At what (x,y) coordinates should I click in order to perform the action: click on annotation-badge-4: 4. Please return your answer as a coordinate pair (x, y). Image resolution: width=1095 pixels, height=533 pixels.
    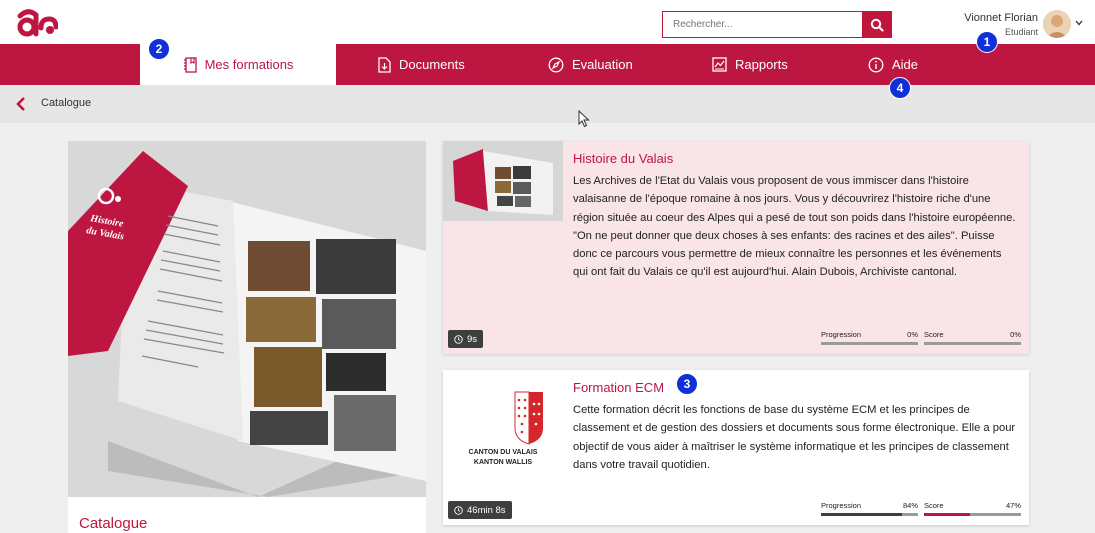
    Looking at the image, I should click on (900, 88).